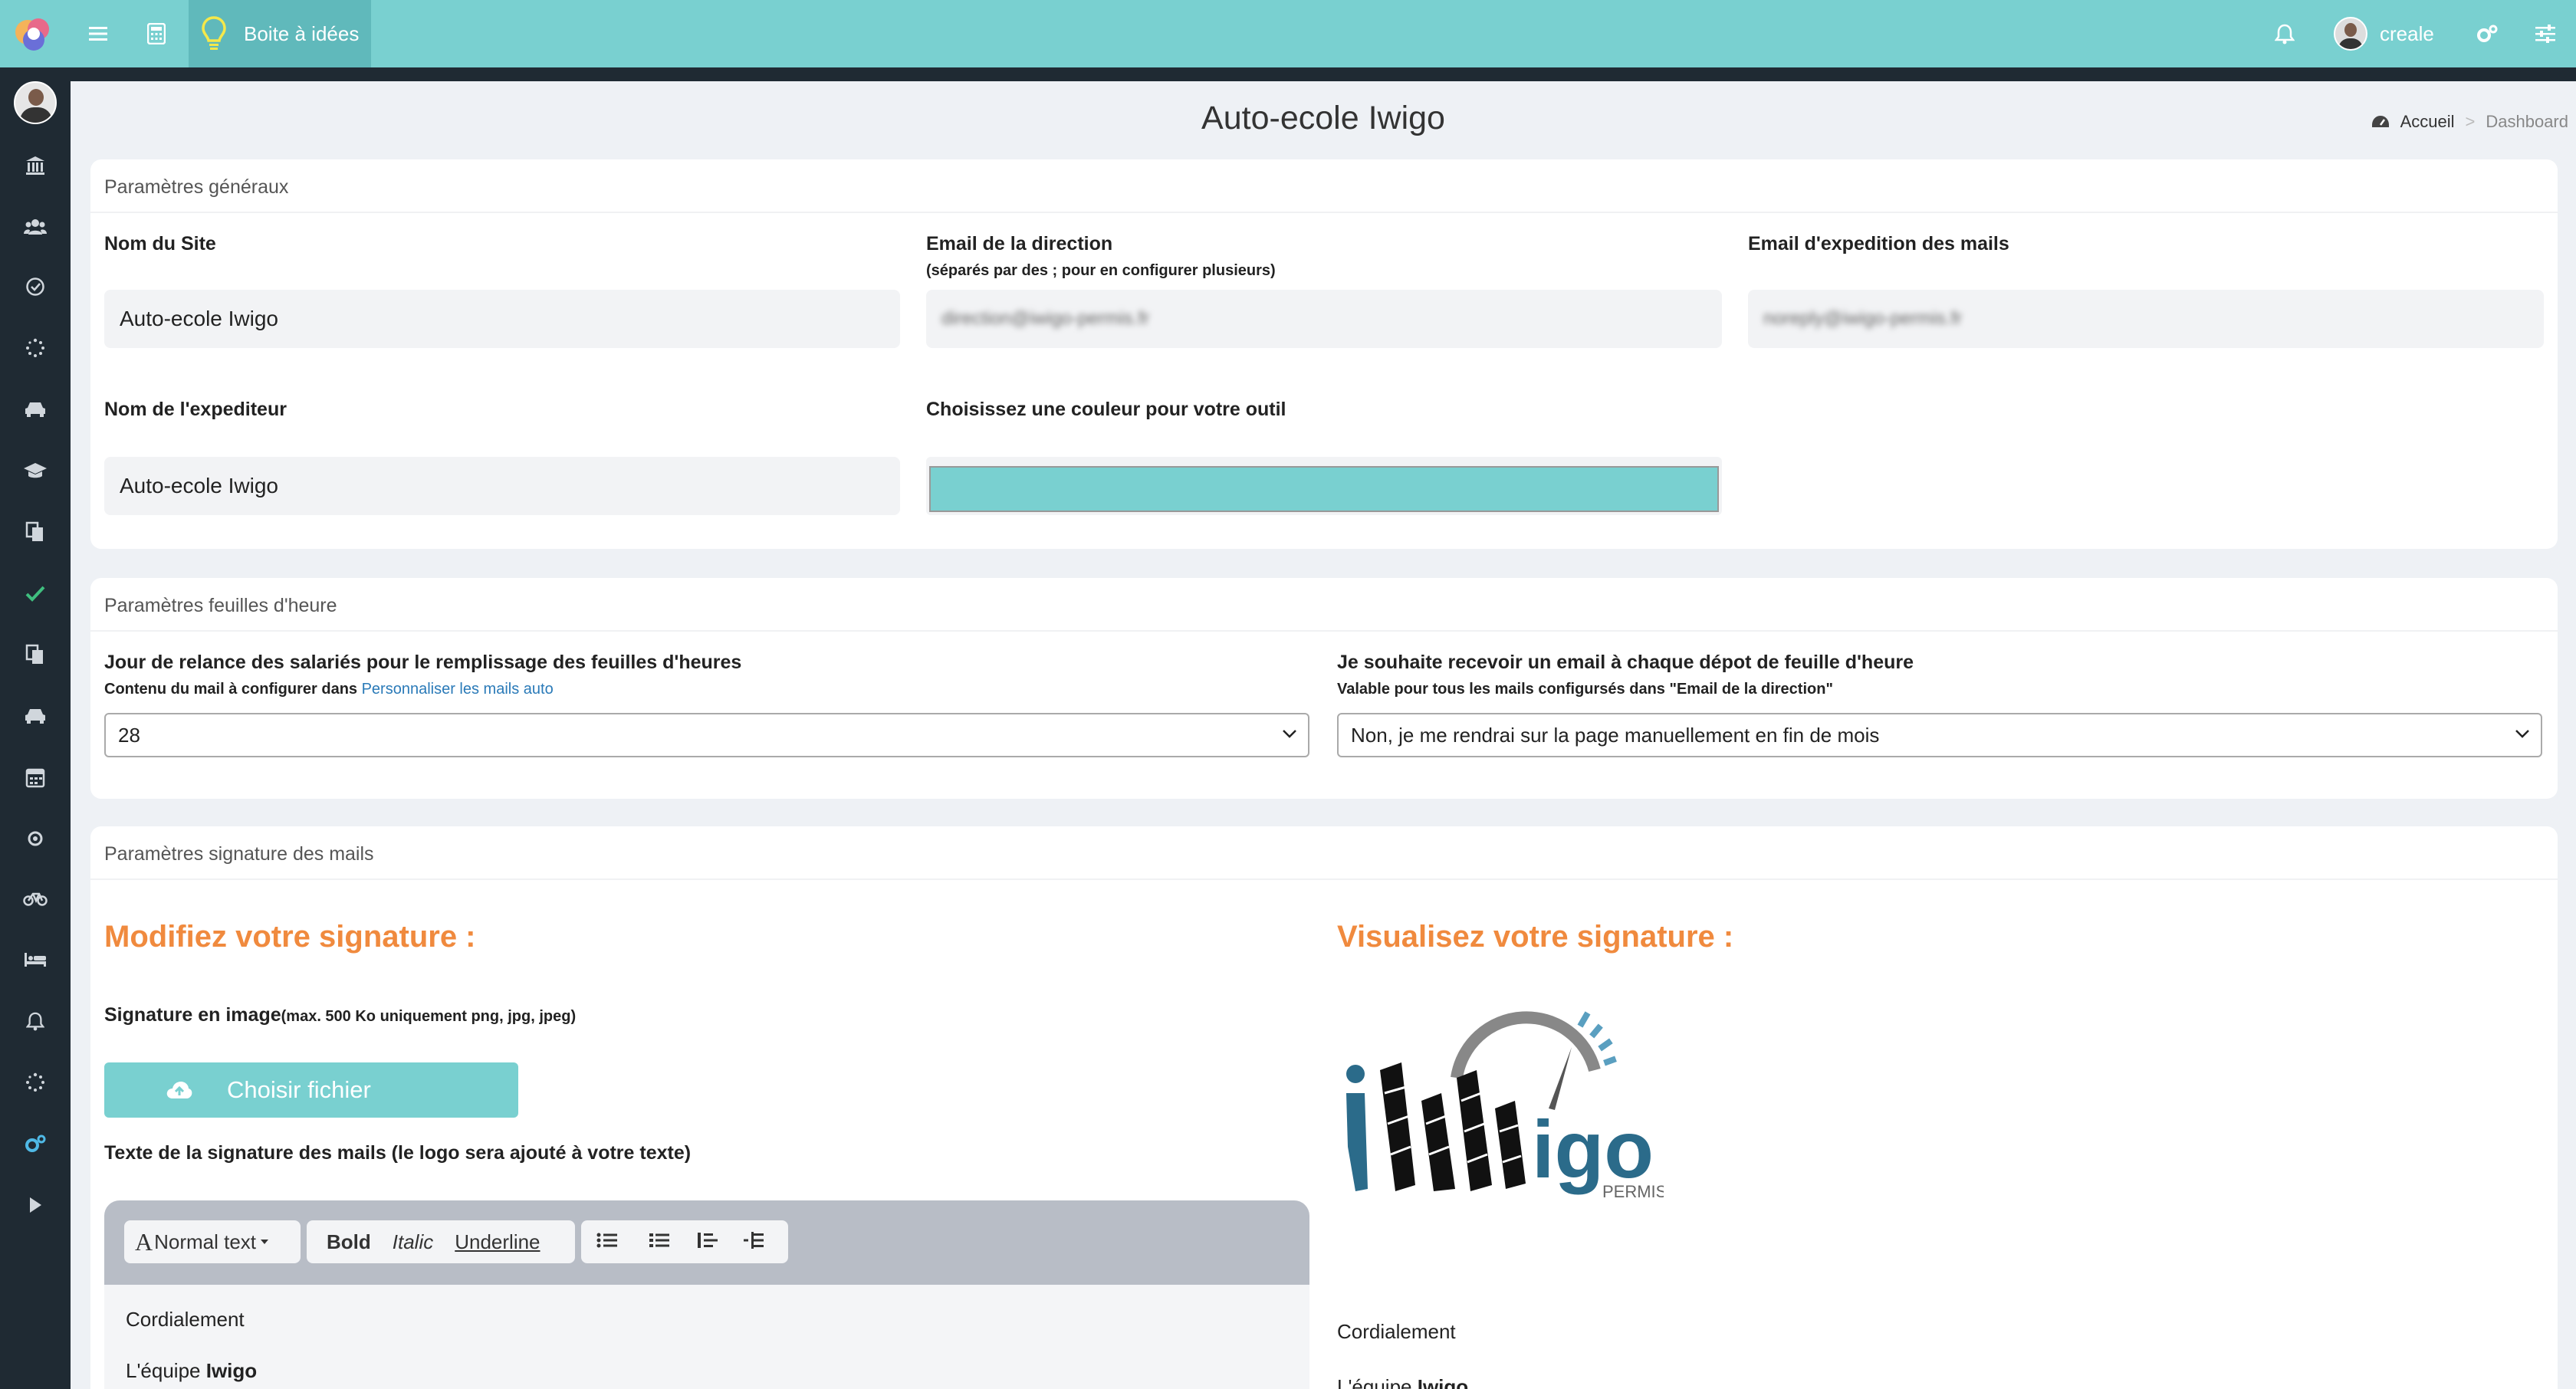 The image size is (2576, 1389). Describe the element at coordinates (35, 838) in the screenshot. I see `cog-icon` at that location.